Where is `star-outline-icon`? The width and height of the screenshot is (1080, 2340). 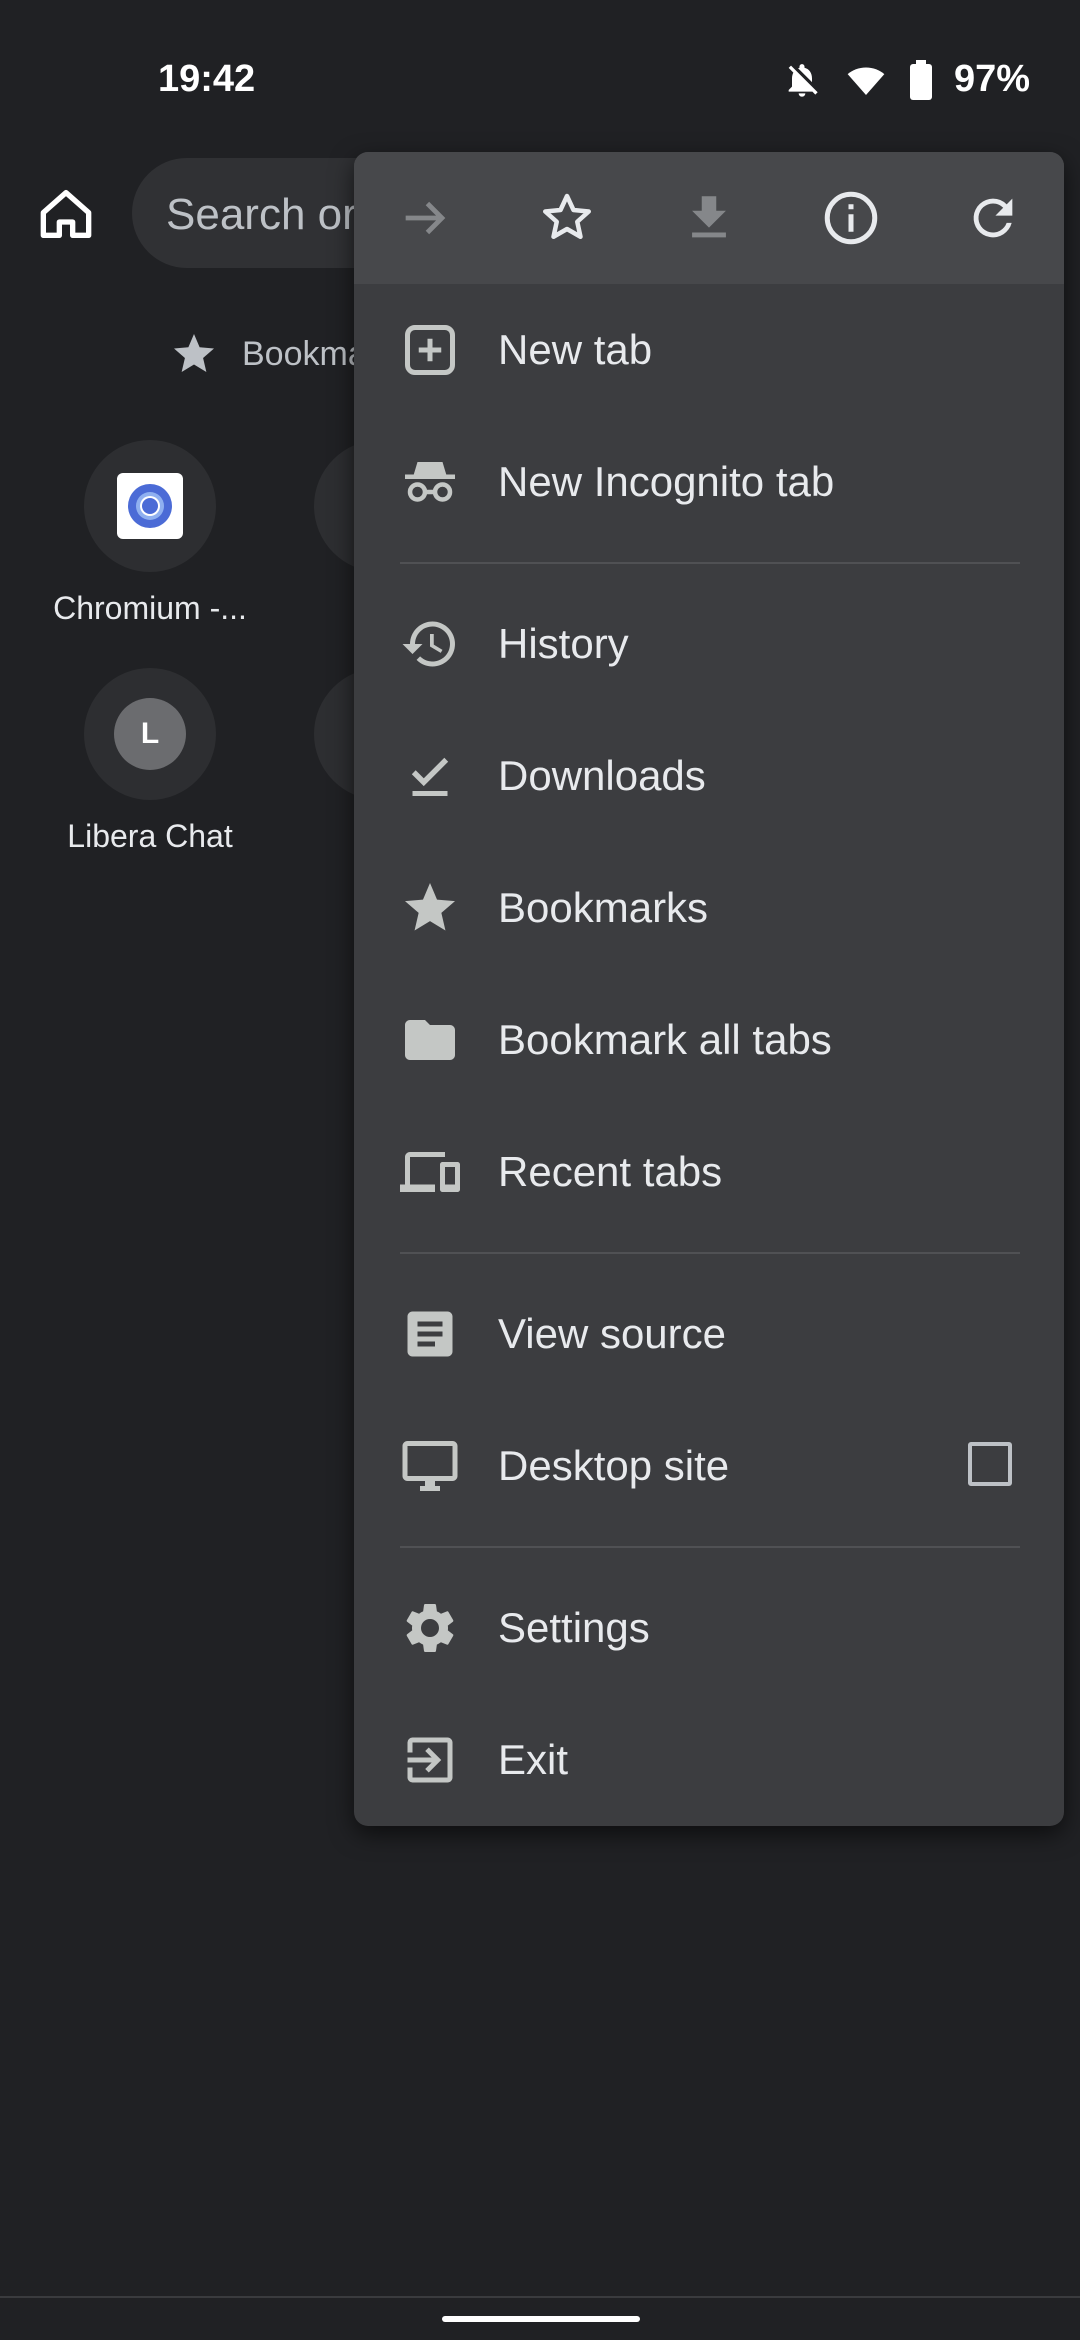 star-outline-icon is located at coordinates (567, 216).